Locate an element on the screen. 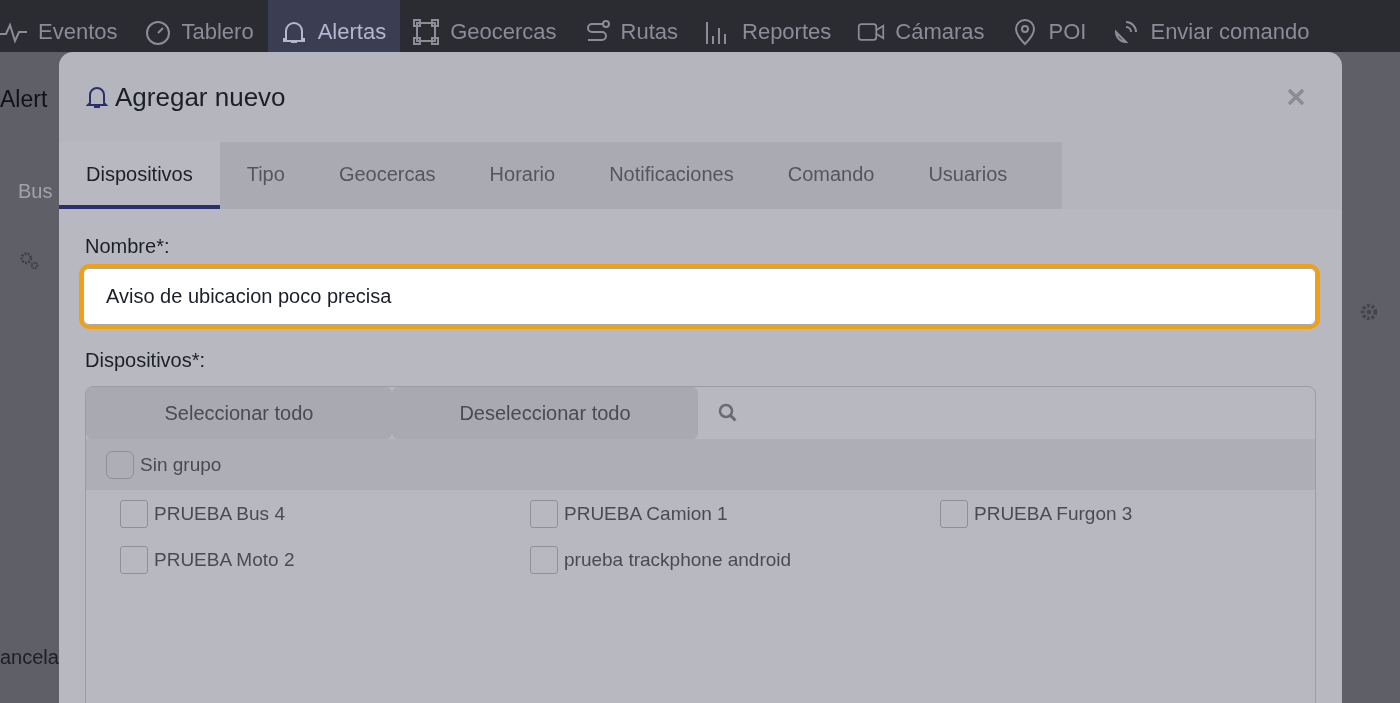 The width and height of the screenshot is (1400, 703). dialog-title: Agregar nuevo is located at coordinates (200, 97).